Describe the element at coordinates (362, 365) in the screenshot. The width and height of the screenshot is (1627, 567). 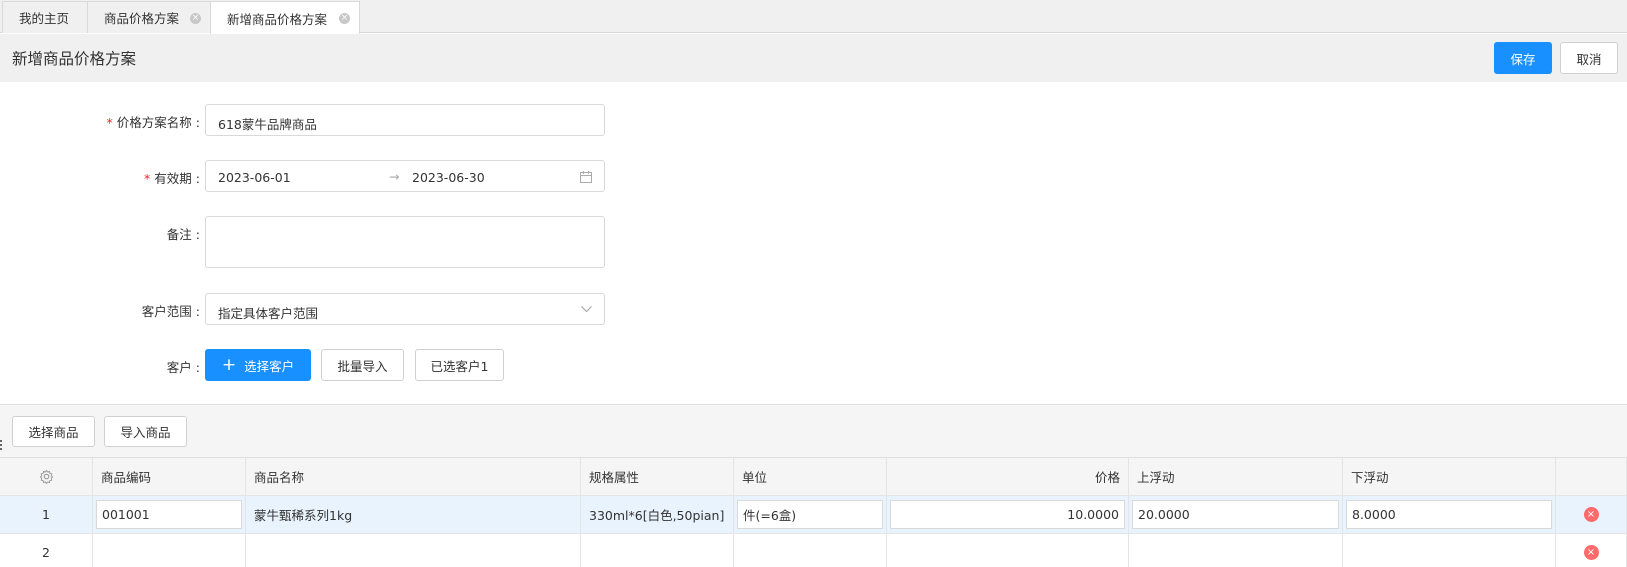
I see `batch-import-button: 批量导入` at that location.